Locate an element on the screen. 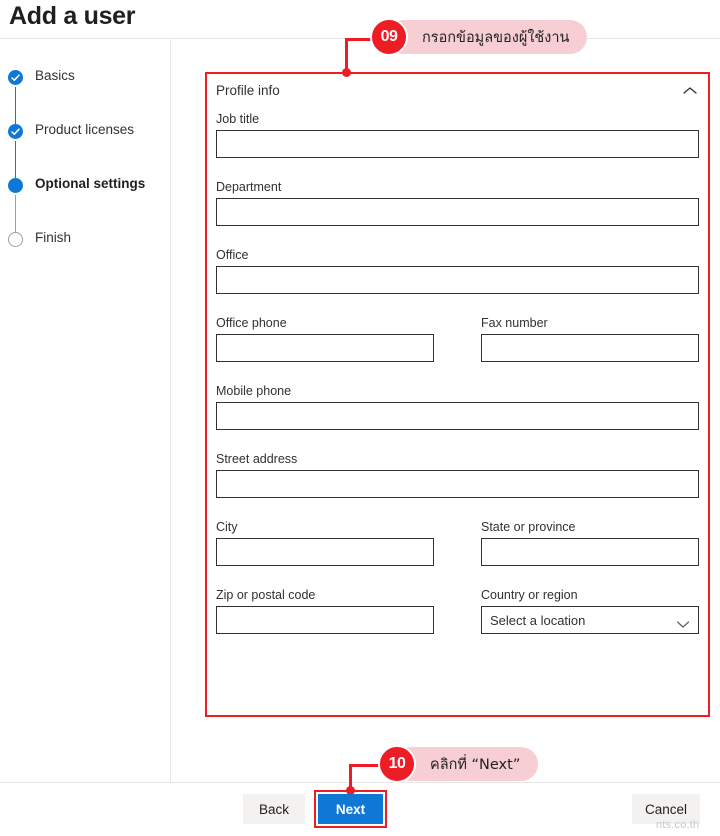  sidebar-item-finish: Finish is located at coordinates (85, 258).